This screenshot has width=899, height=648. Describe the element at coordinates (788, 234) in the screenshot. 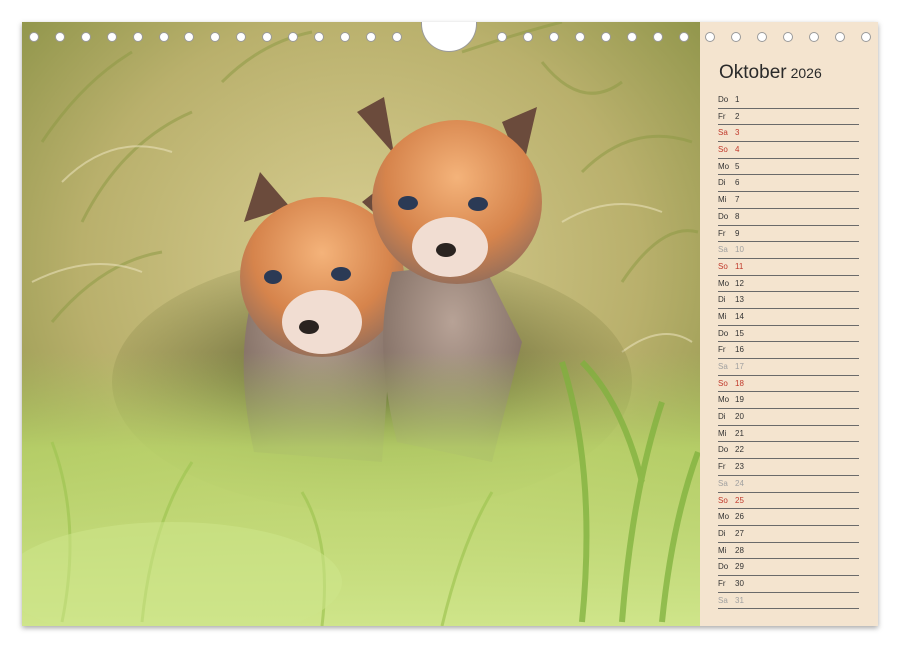

I see `day-row: Fr 9` at that location.